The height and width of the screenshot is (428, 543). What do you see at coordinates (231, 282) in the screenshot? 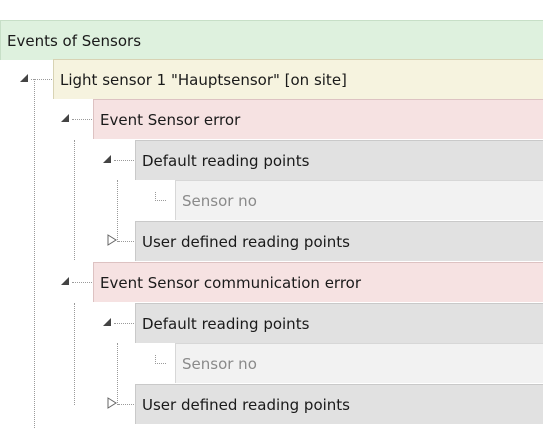
I see `event-label: Event Sensor communication error` at bounding box center [231, 282].